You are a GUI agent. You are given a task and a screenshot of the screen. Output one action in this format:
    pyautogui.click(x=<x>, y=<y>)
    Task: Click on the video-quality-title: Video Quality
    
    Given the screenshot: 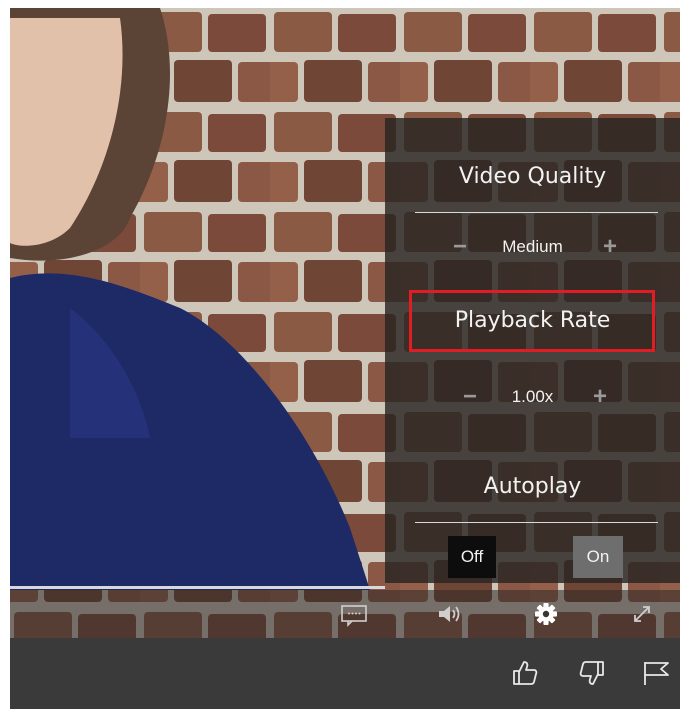 What is the action you would take?
    pyautogui.click(x=532, y=176)
    